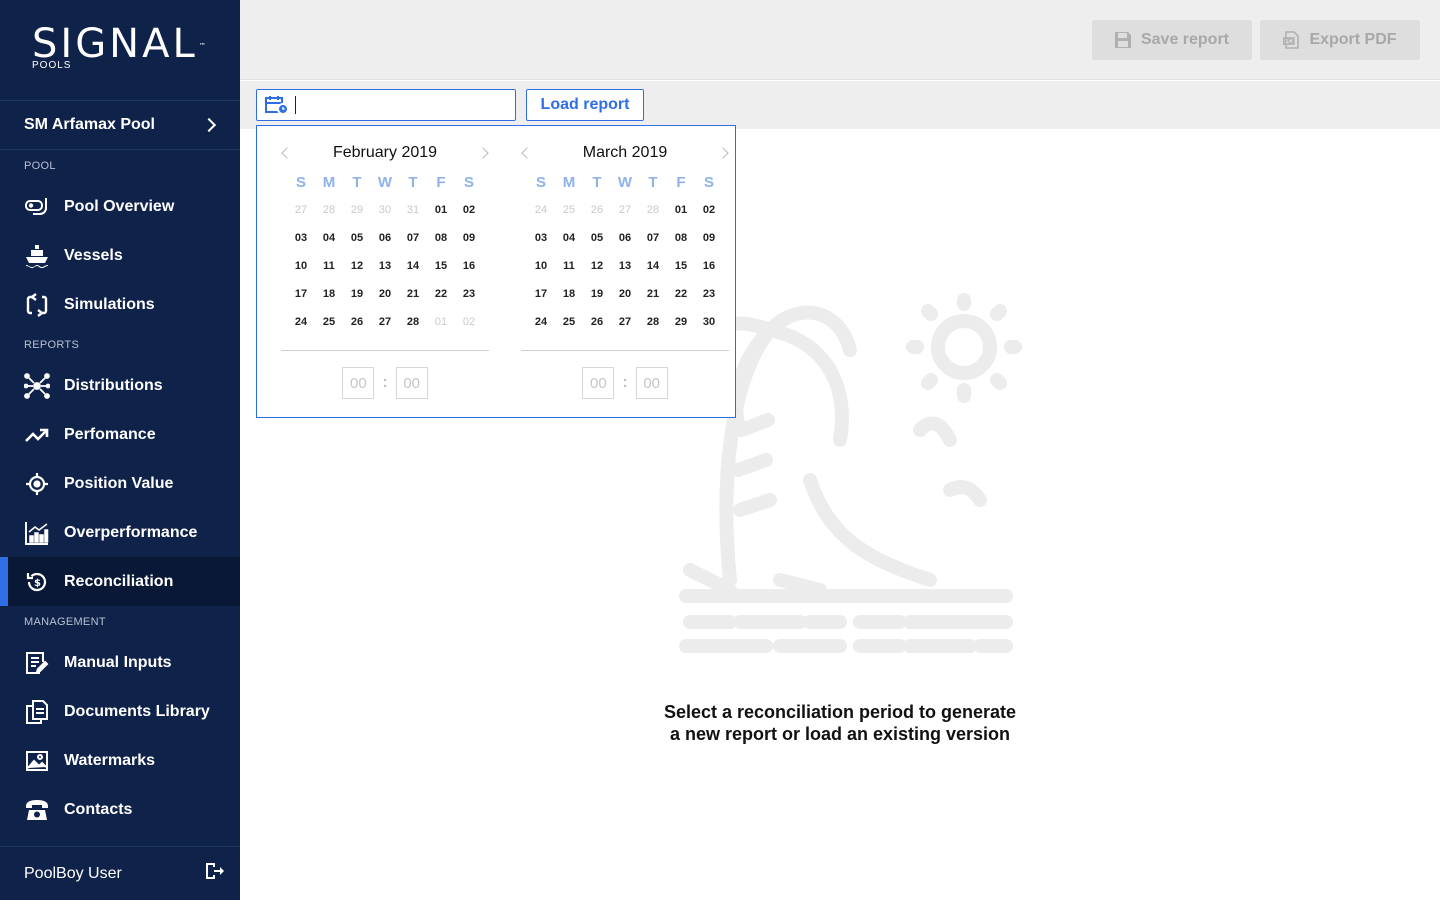 The width and height of the screenshot is (1440, 900). I want to click on calendar-week: 10 11 12 13 14 15 16, so click(385, 266).